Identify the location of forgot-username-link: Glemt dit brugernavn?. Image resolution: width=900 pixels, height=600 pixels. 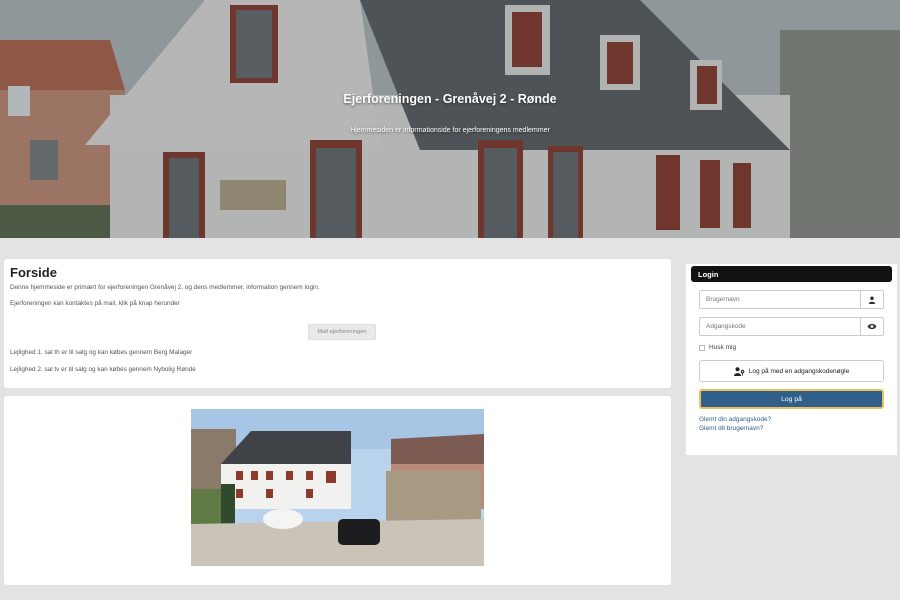
(731, 428).